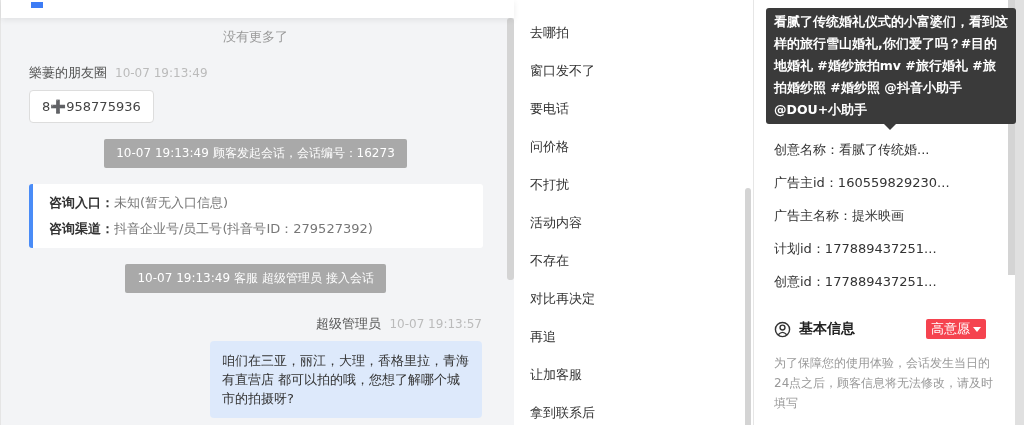 The image size is (1024, 425). What do you see at coordinates (782, 329) in the screenshot?
I see `user-icon` at bounding box center [782, 329].